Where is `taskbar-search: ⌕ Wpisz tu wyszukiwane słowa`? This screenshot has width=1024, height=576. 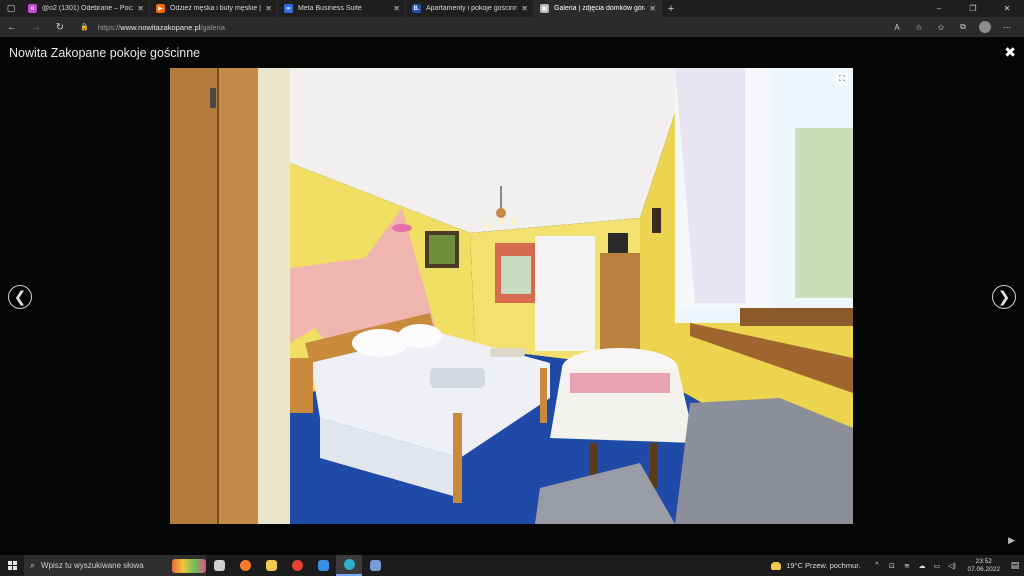
taskbar-search: ⌕ Wpisz tu wyszukiwane słowa is located at coordinates (115, 565).